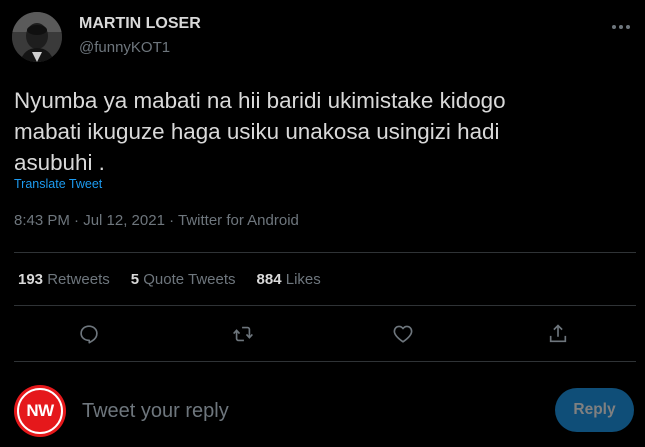 This screenshot has height=447, width=645. I want to click on heart-icon, so click(403, 334).